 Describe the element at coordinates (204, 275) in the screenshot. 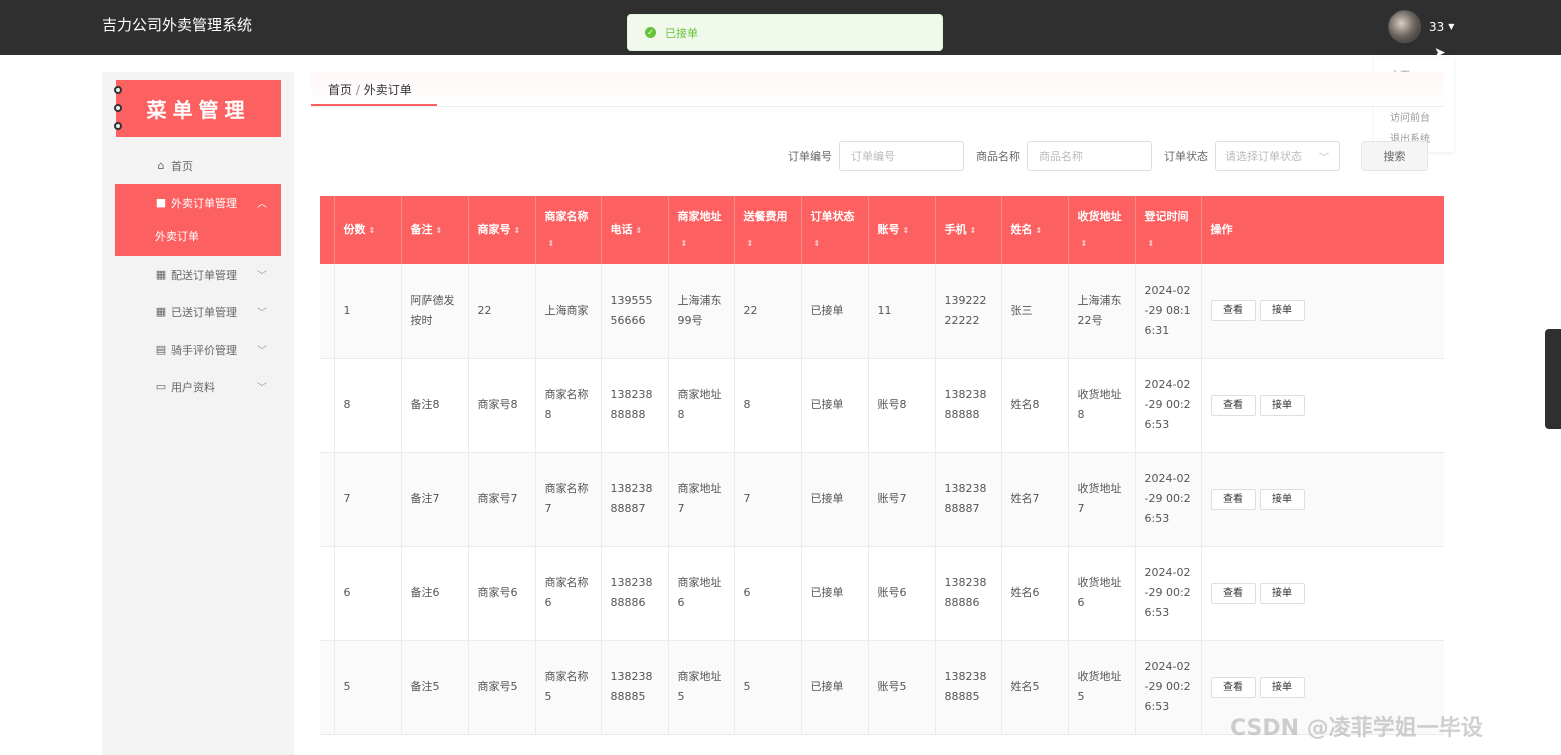

I see `sidebar-item-label: 配送订单管理` at that location.